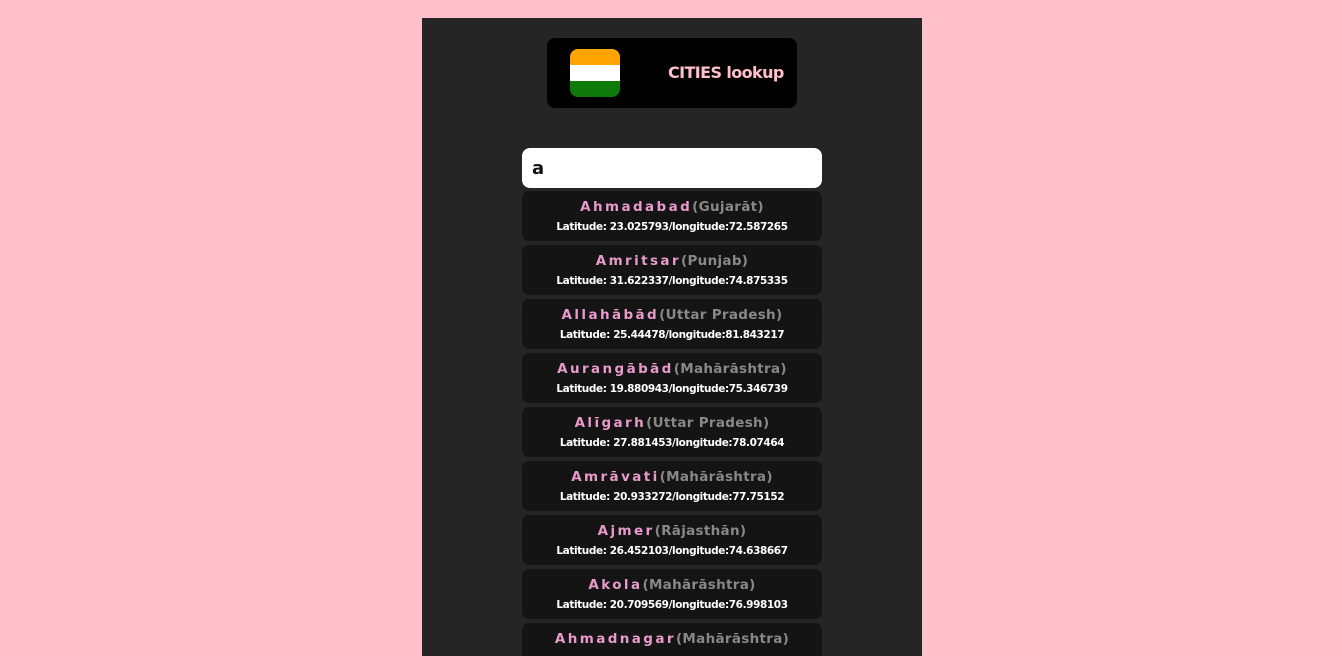 Image resolution: width=1342 pixels, height=656 pixels. Describe the element at coordinates (610, 423) in the screenshot. I see `city-name: Alīgarh` at that location.